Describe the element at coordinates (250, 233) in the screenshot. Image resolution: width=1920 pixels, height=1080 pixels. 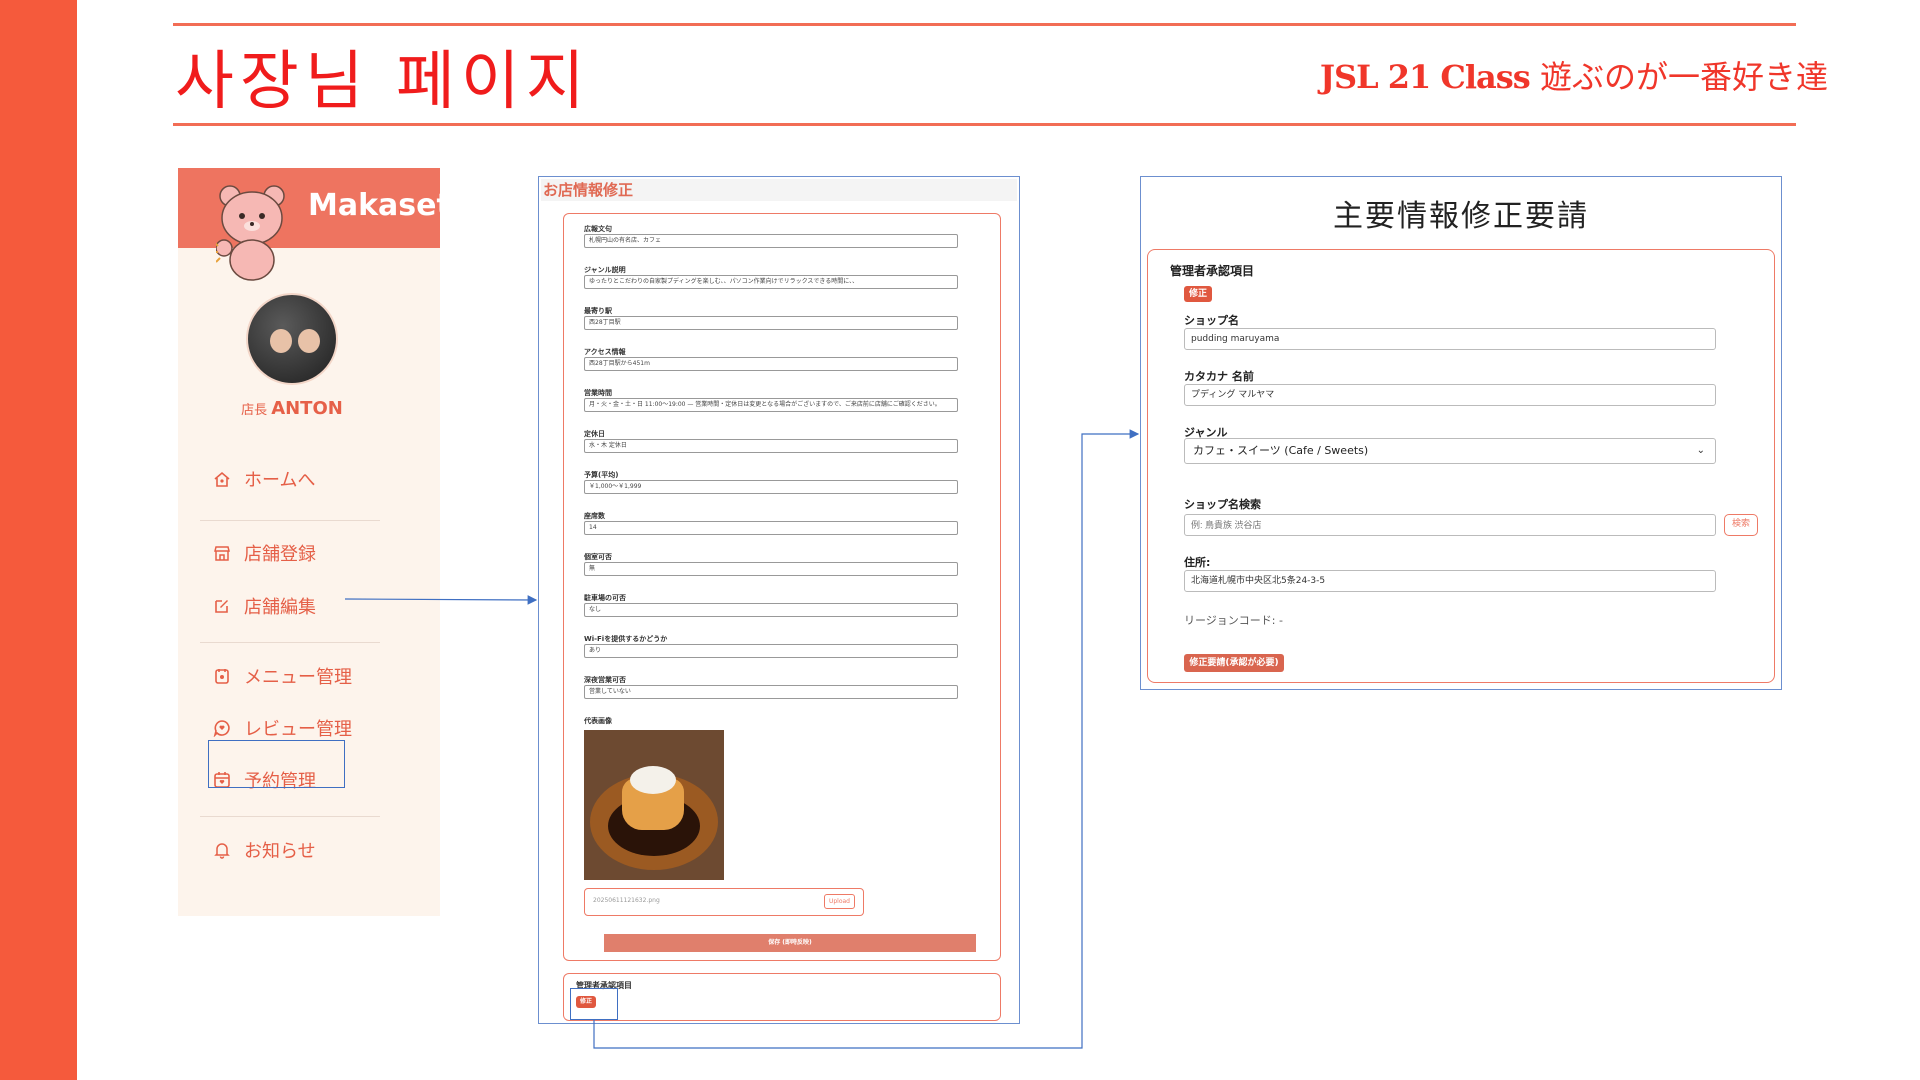
I see `bear-mascot-icon` at that location.